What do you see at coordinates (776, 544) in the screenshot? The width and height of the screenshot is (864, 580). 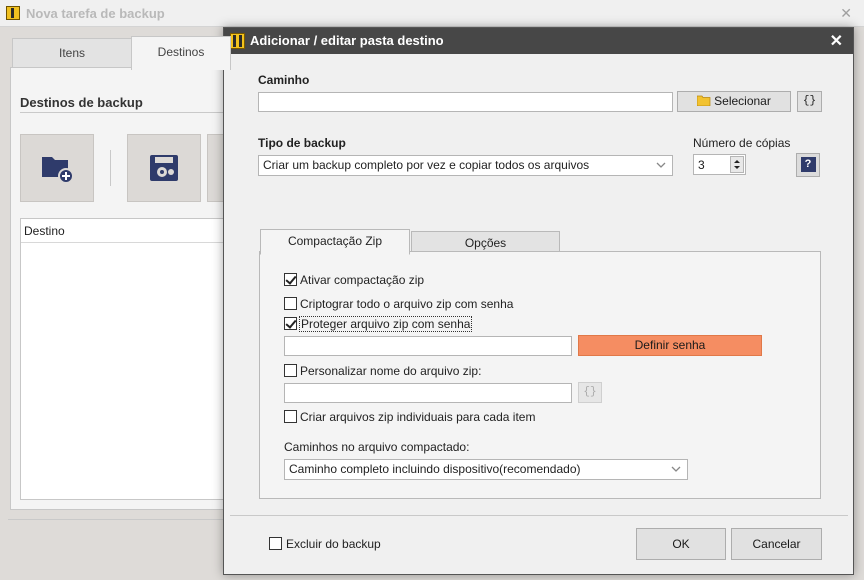 I see `cancel-button: Cancelar` at bounding box center [776, 544].